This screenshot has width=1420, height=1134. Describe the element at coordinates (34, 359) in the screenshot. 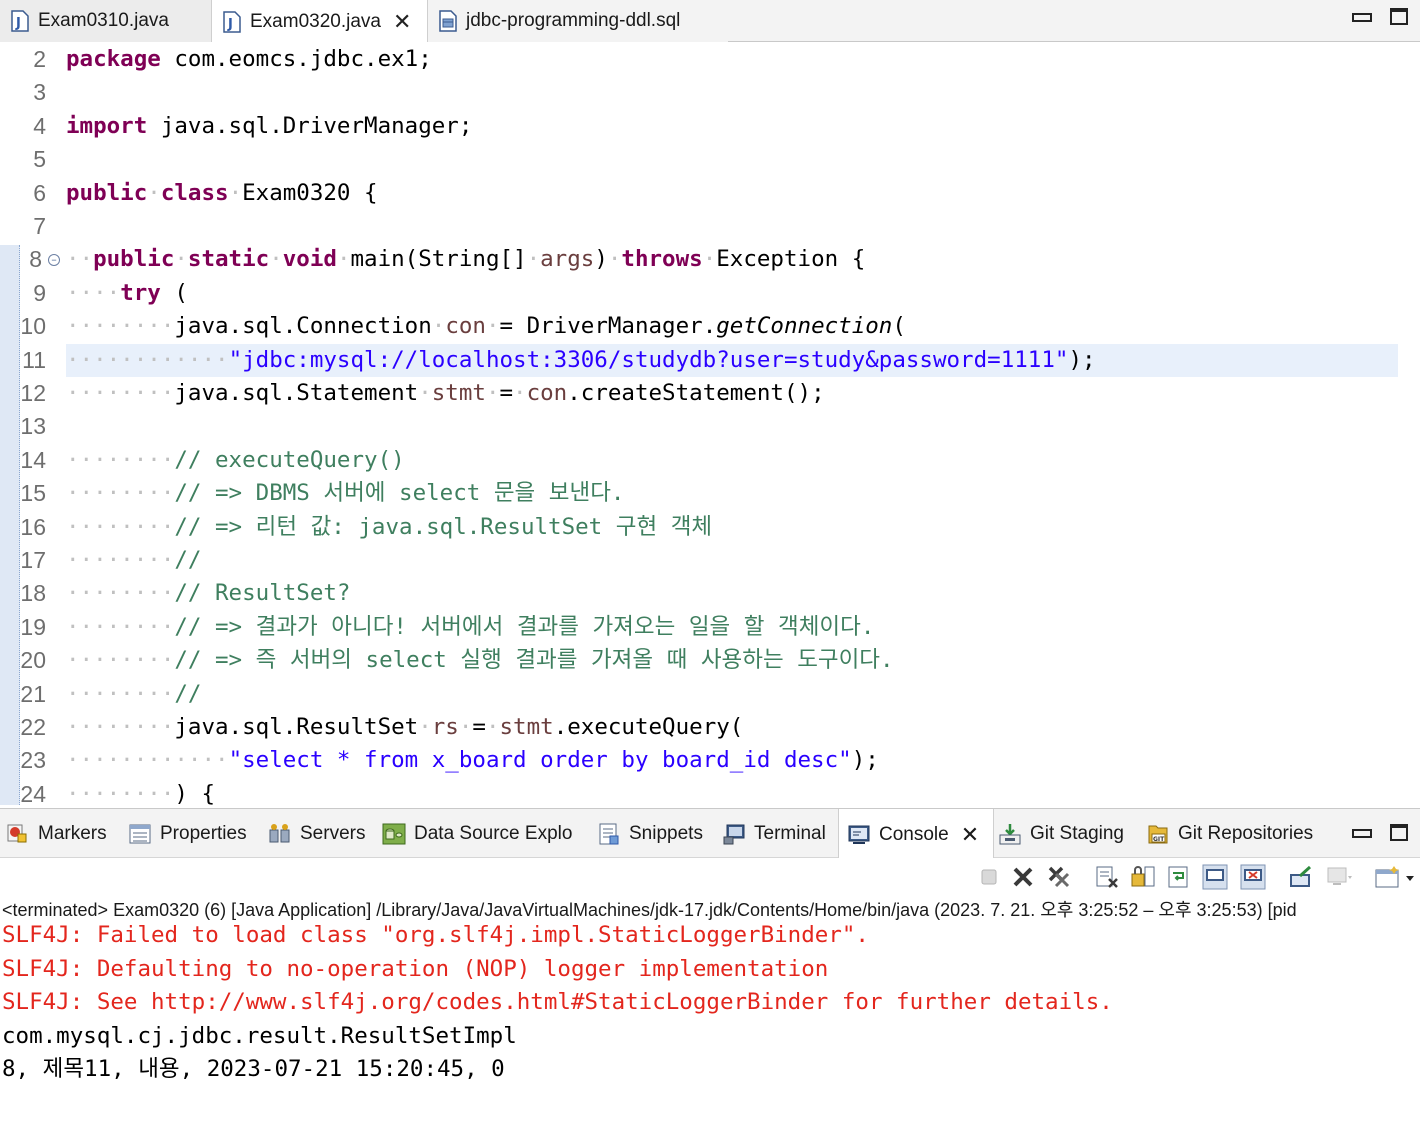

I see `line-number: 11` at that location.